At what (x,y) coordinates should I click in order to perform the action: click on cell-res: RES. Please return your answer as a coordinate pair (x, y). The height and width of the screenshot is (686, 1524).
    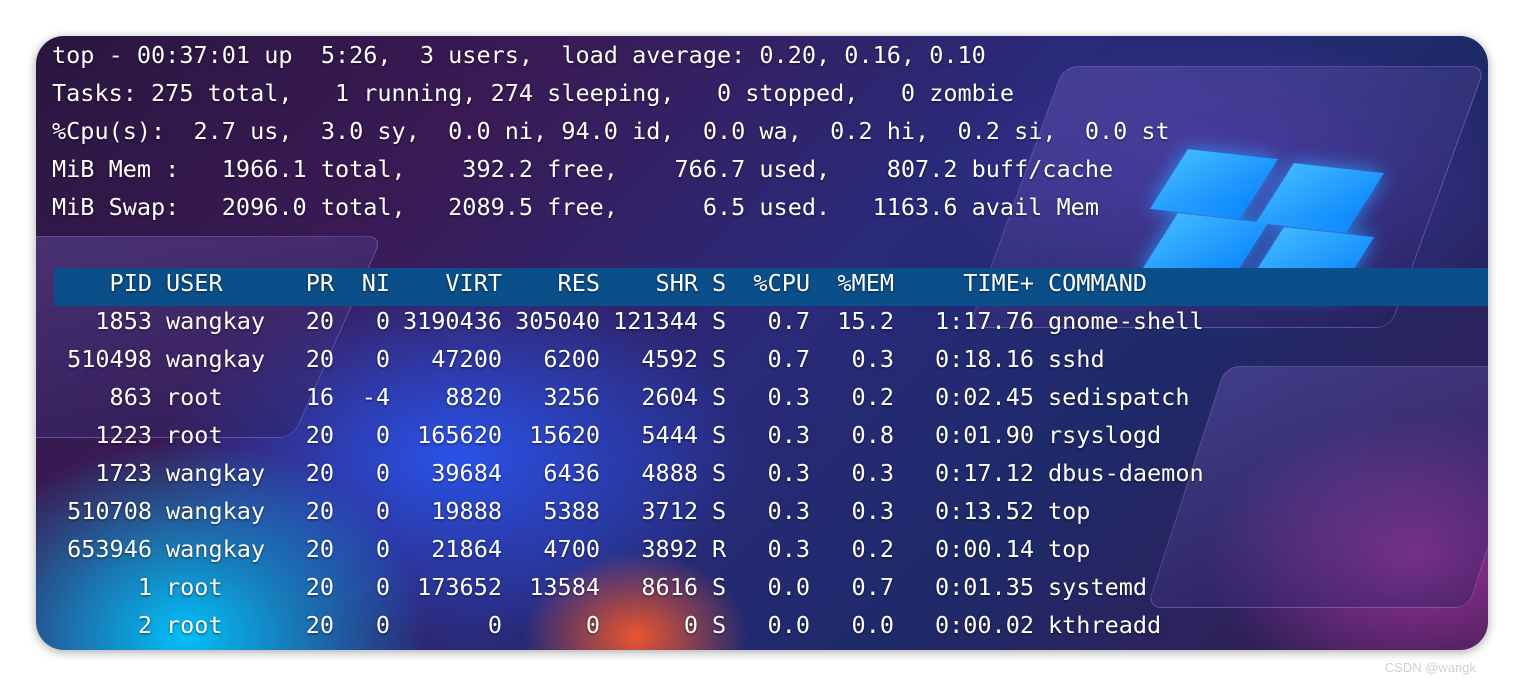
    Looking at the image, I should click on (578, 283).